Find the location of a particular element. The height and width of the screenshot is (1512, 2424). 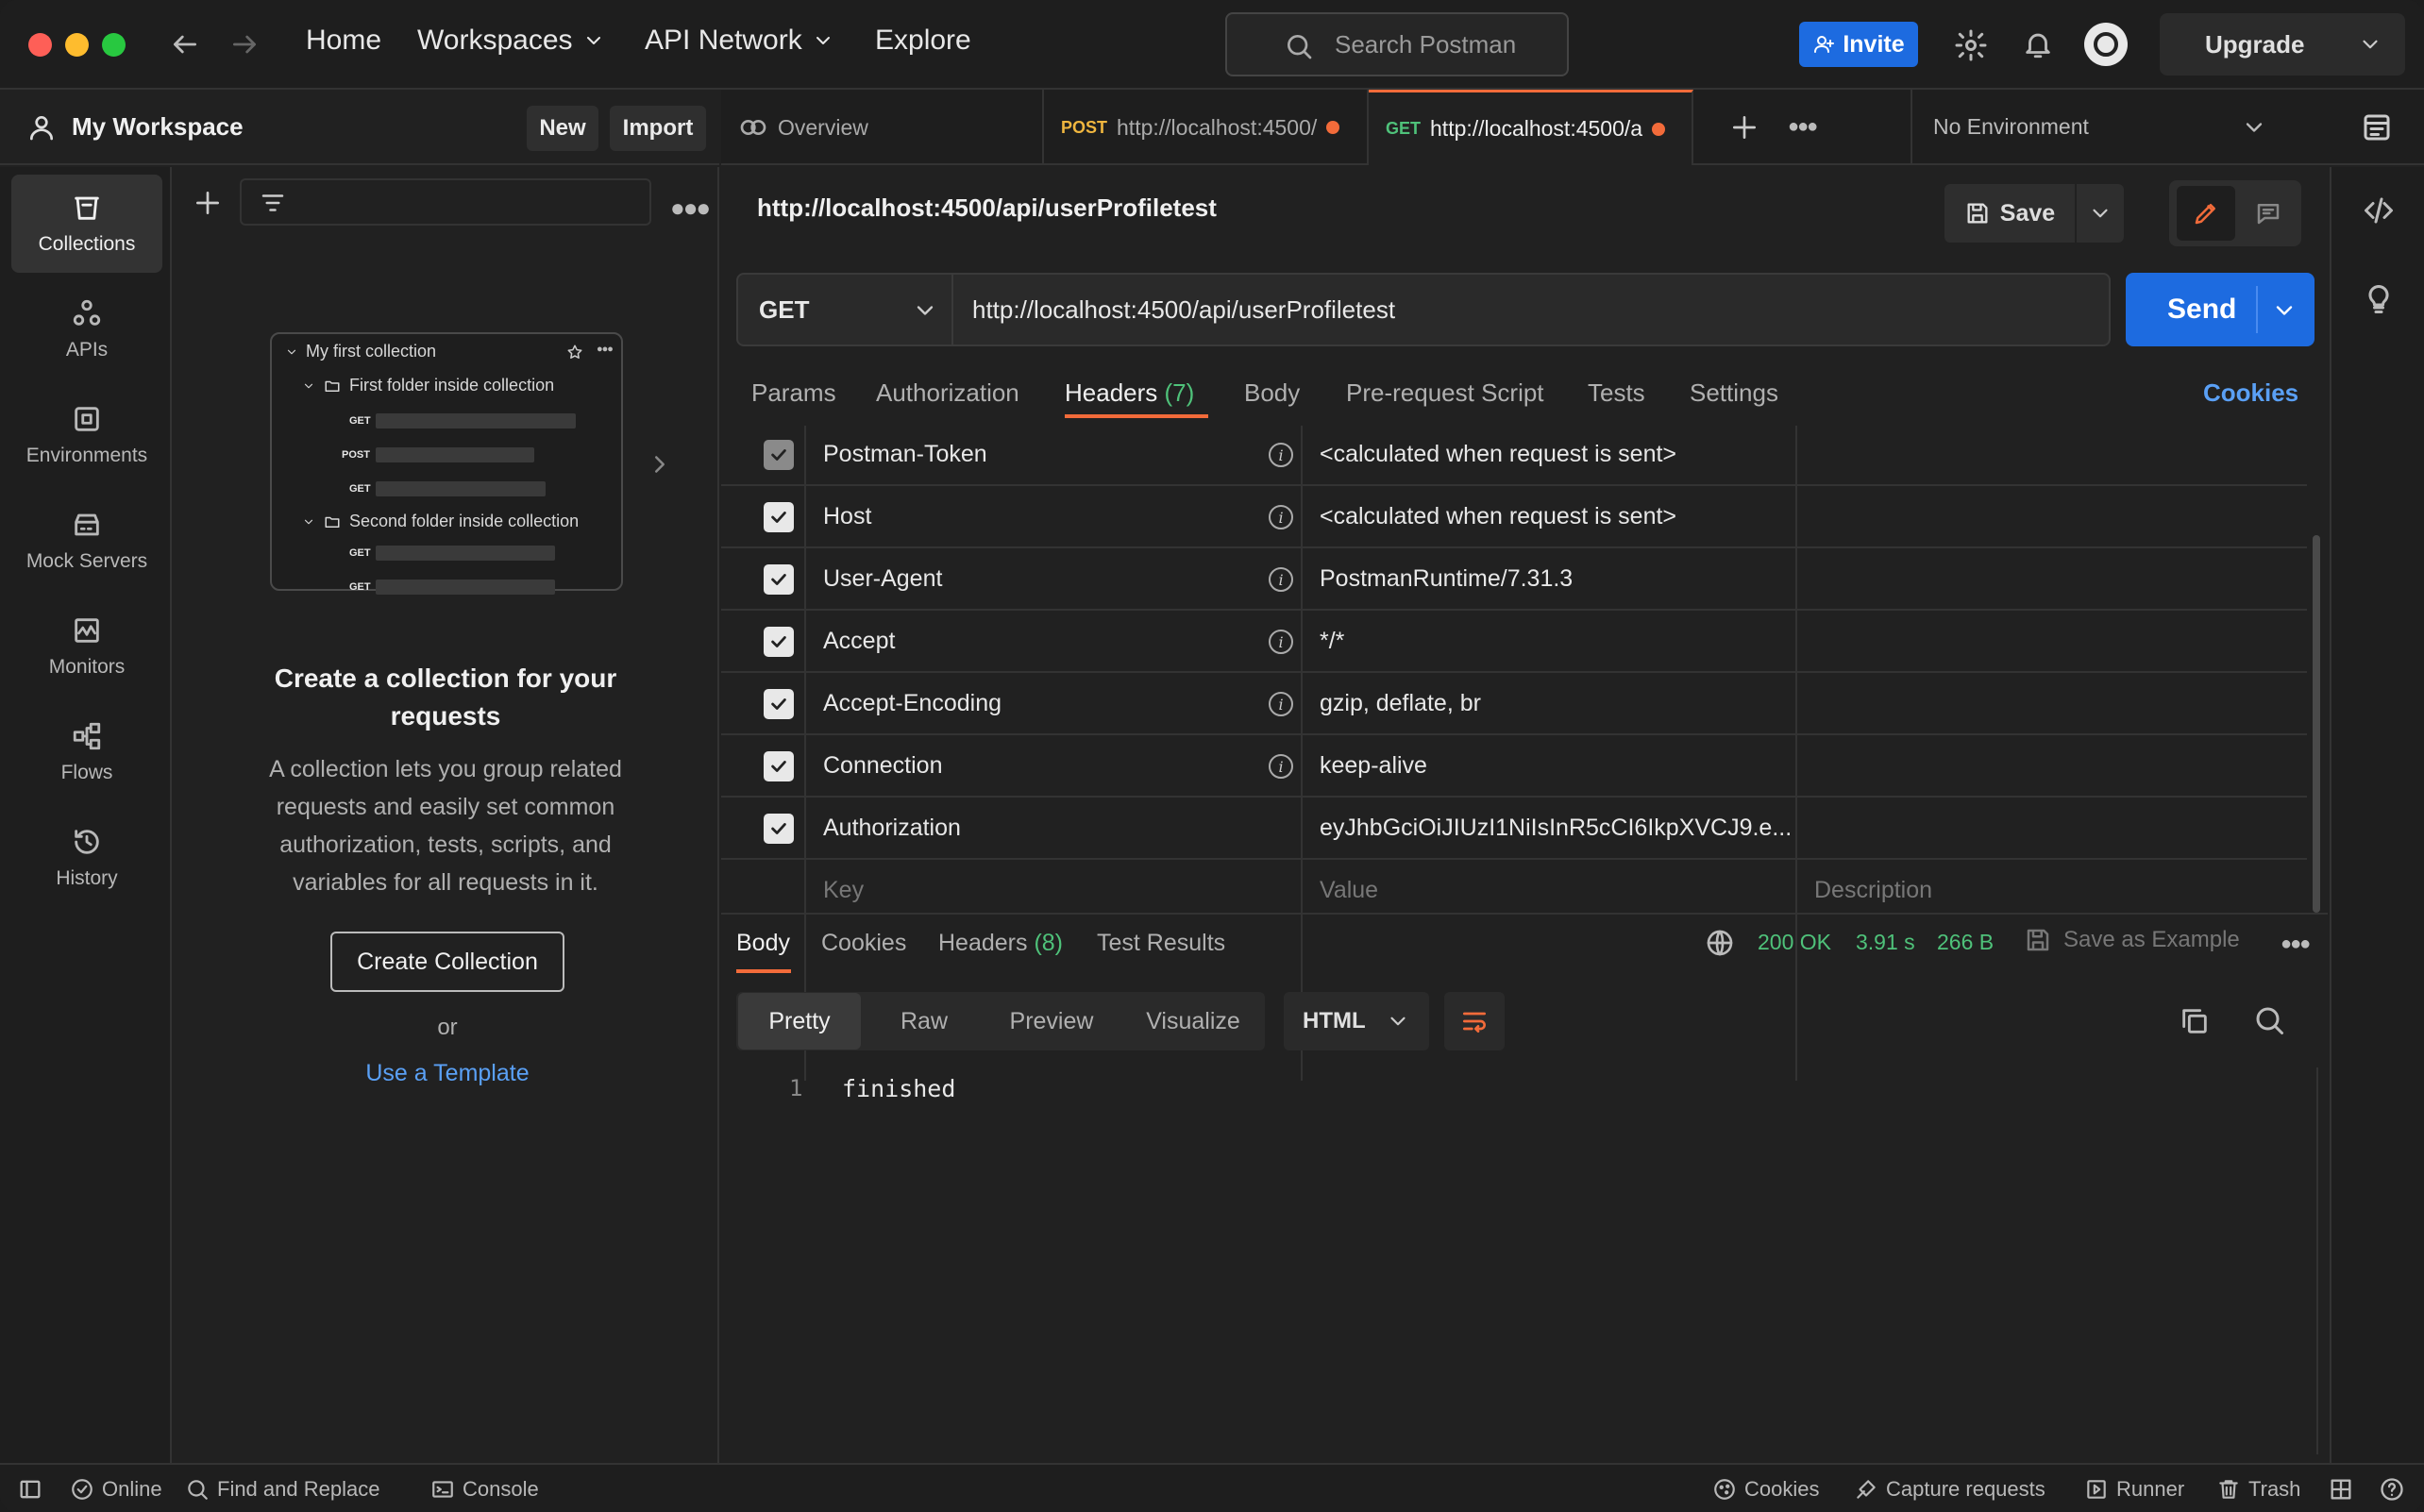

view-visualize-button: Visualize is located at coordinates (1193, 1021).